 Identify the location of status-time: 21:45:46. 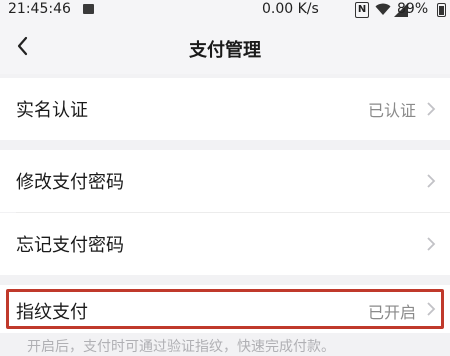
(39, 9).